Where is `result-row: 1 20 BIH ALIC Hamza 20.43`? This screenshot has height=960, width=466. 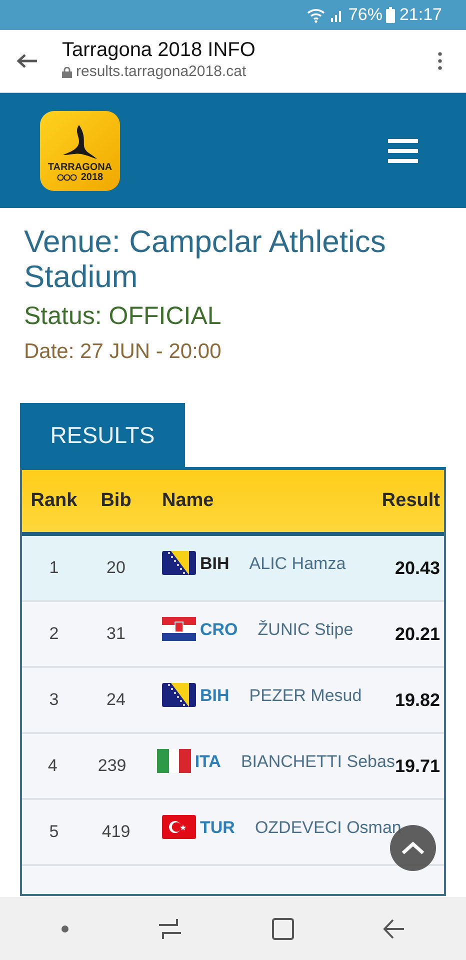 result-row: 1 20 BIH ALIC Hamza 20.43 is located at coordinates (233, 569).